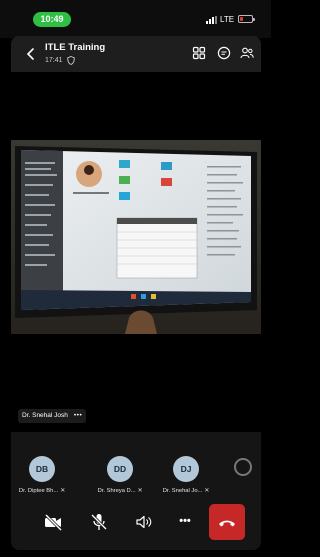  What do you see at coordinates (186, 491) in the screenshot?
I see `participant-name: Dr. Snehal Jo... ✕` at bounding box center [186, 491].